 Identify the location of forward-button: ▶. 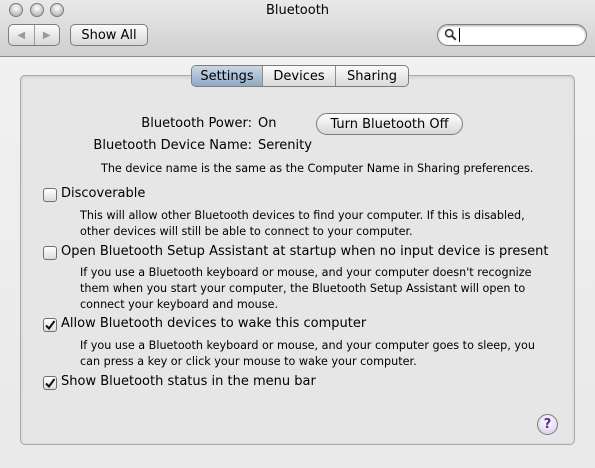
(46, 35).